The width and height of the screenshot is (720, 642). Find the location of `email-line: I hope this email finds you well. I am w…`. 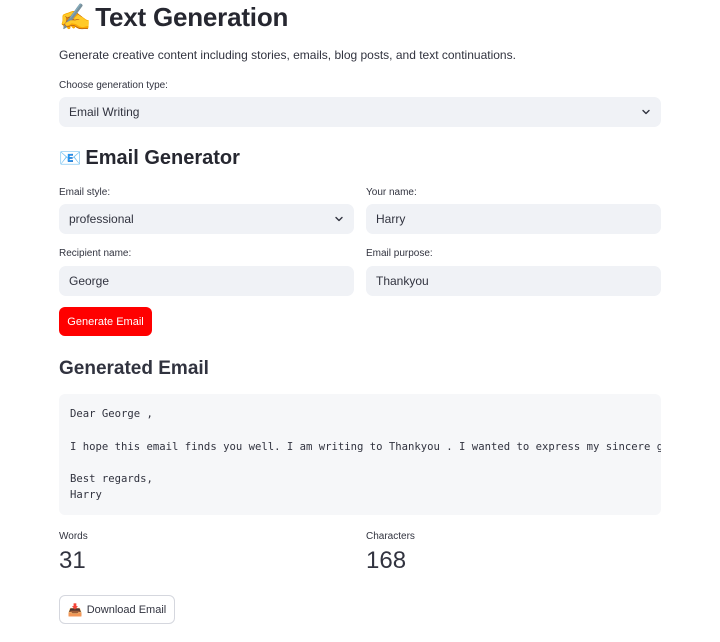

email-line: I hope this email finds you well. I am w… is located at coordinates (365, 446).